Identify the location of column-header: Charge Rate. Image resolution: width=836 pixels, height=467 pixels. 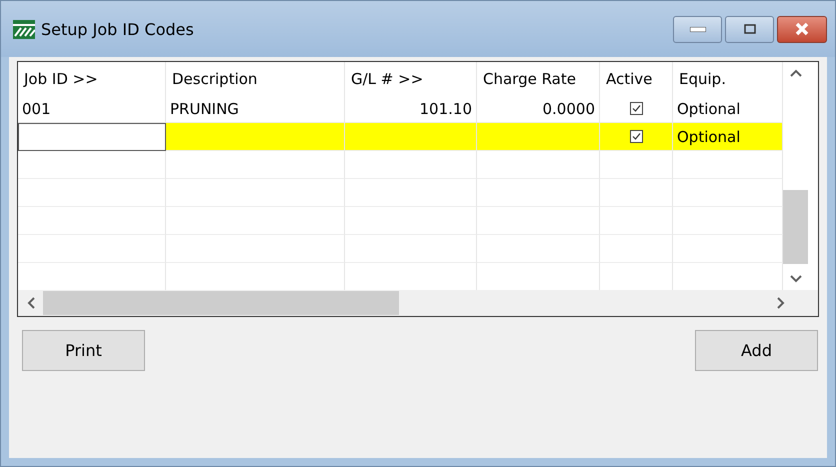
(538, 78).